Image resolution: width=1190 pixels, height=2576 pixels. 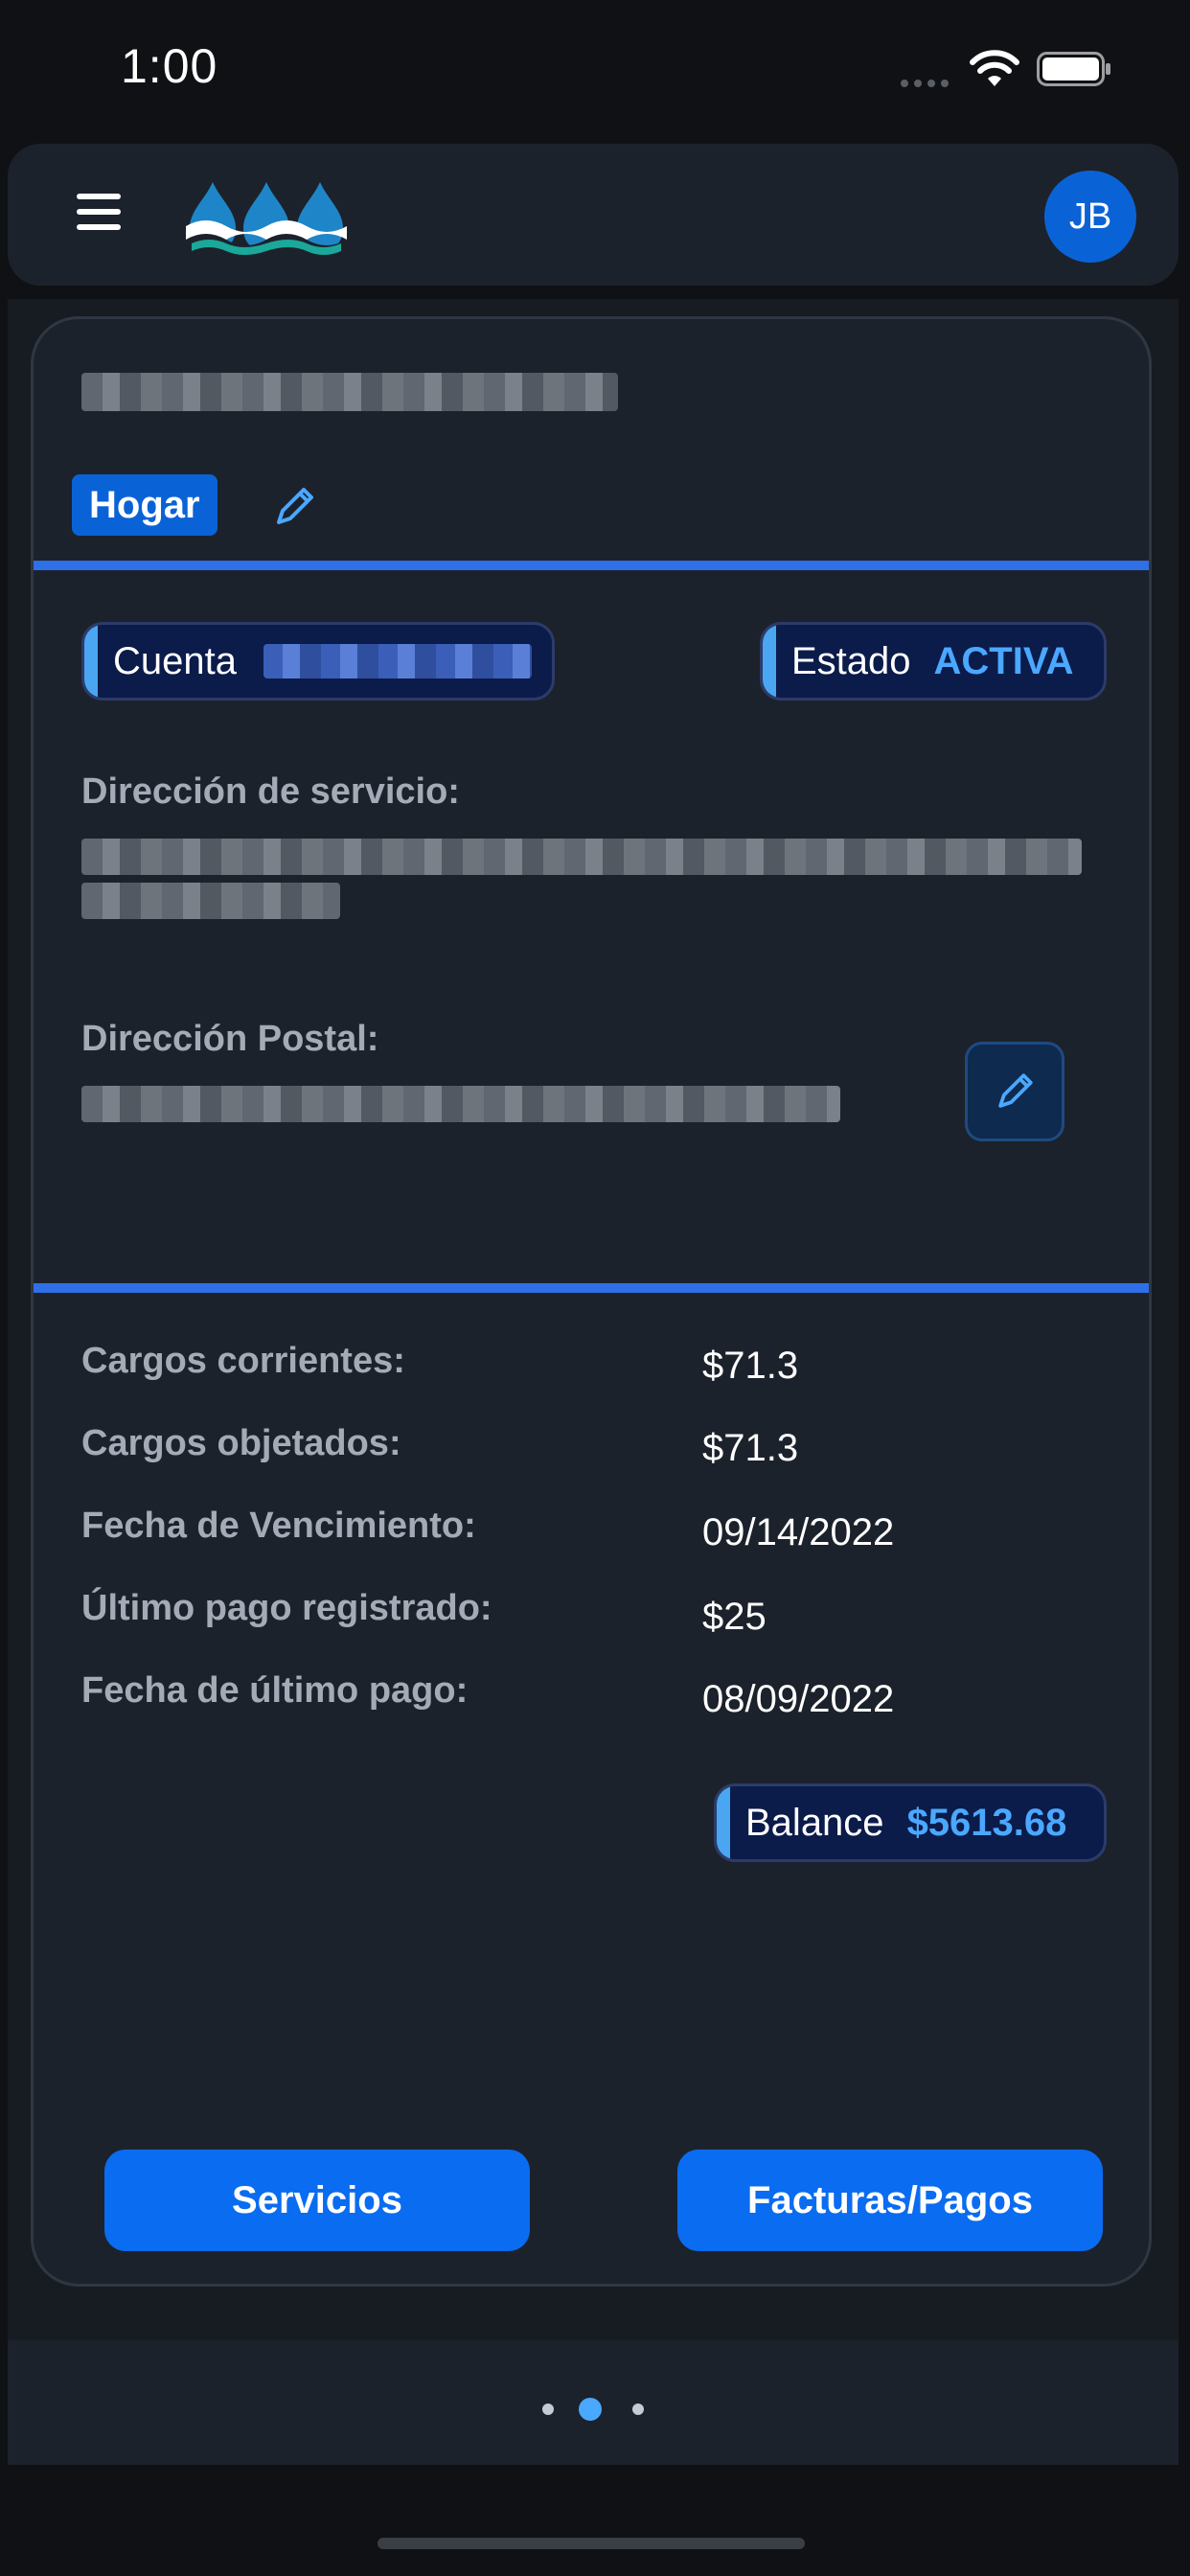 I want to click on account-number-pill: Cuenta, so click(x=318, y=661).